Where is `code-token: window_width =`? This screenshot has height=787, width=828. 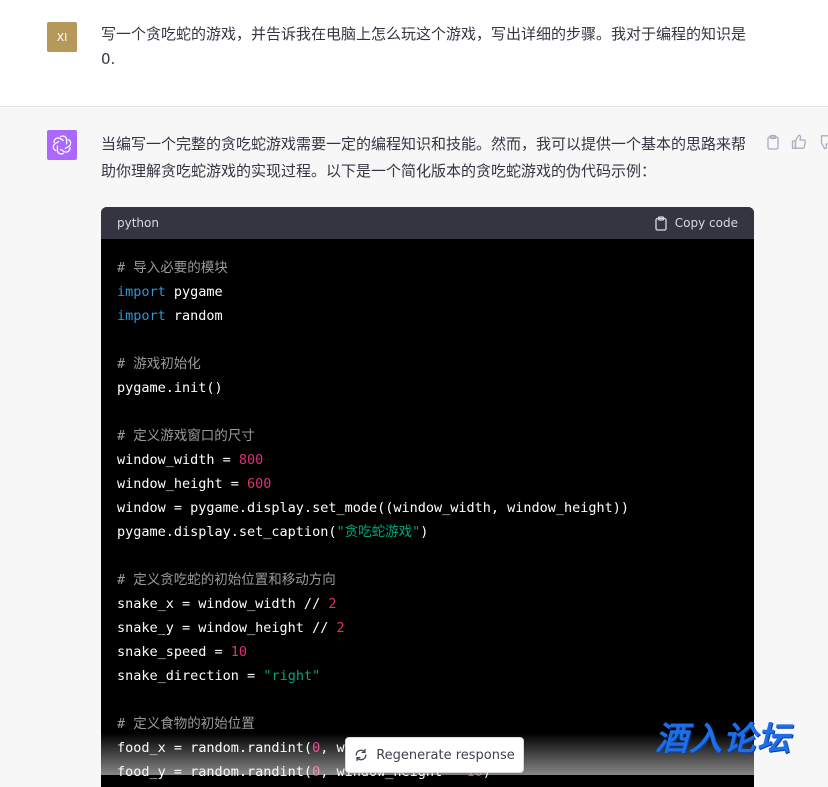
code-token: window_width = is located at coordinates (178, 460).